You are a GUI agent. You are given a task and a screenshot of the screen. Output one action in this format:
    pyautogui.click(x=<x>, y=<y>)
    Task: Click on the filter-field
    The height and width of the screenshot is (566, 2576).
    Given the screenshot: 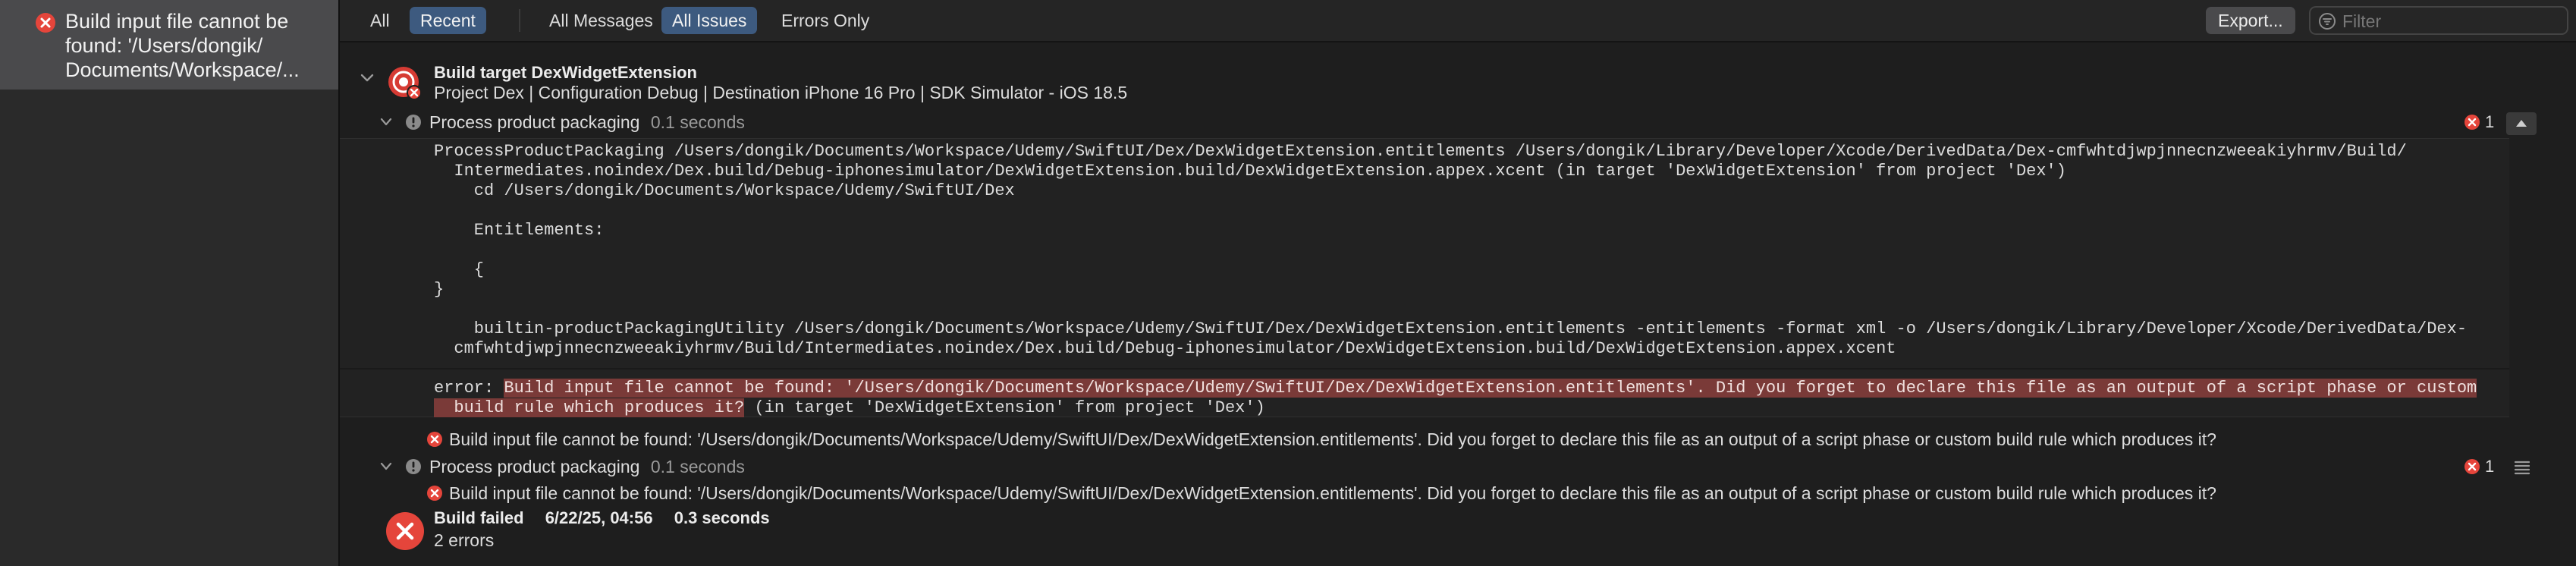 What is the action you would take?
    pyautogui.click(x=2438, y=20)
    